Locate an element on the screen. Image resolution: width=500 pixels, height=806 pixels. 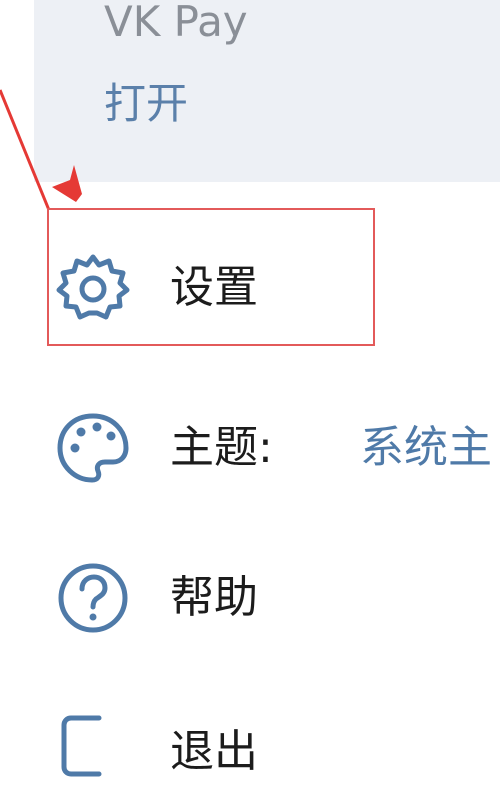
menu-label-settings: 设置 is located at coordinates (214, 287).